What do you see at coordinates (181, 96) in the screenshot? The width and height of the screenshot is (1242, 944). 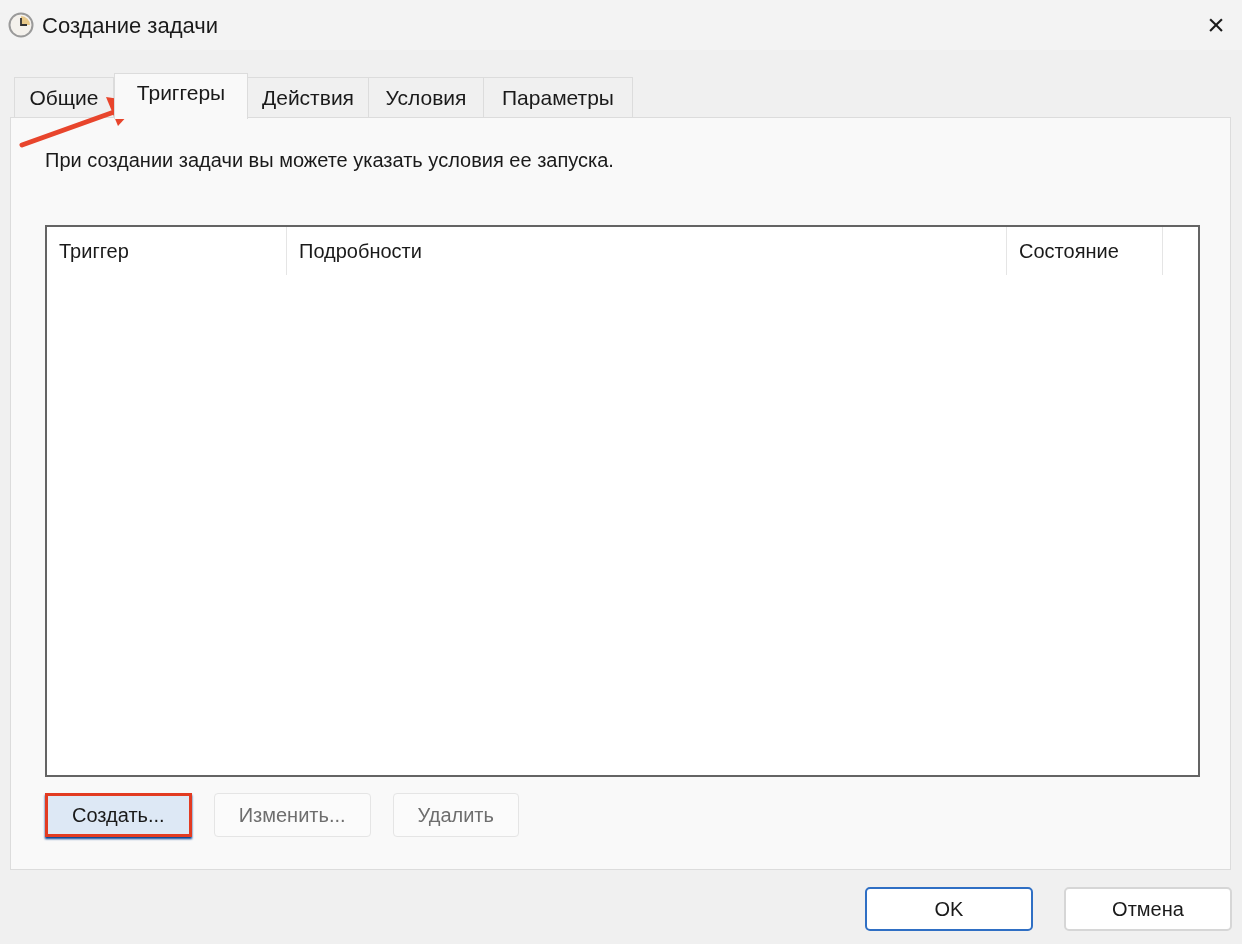 I see `tab: Триггеры` at bounding box center [181, 96].